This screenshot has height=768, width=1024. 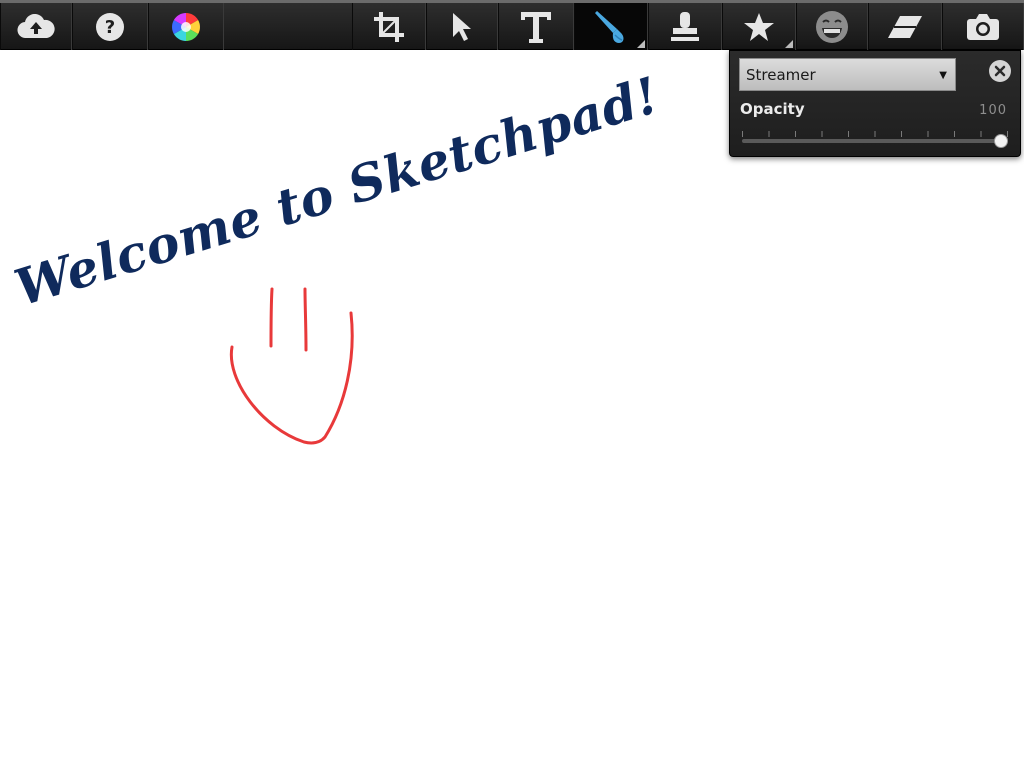 I want to click on eraser-tool-button, so click(x=905, y=26).